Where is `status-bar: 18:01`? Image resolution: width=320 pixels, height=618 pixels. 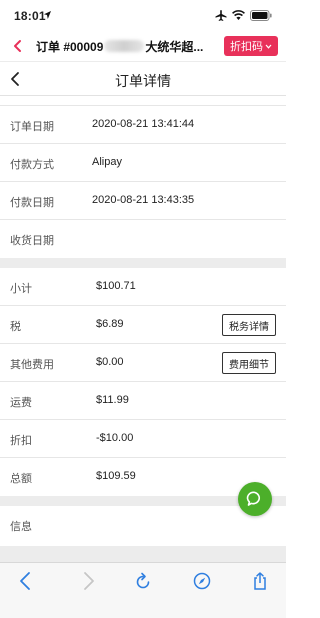 status-bar: 18:01 is located at coordinates (143, 15).